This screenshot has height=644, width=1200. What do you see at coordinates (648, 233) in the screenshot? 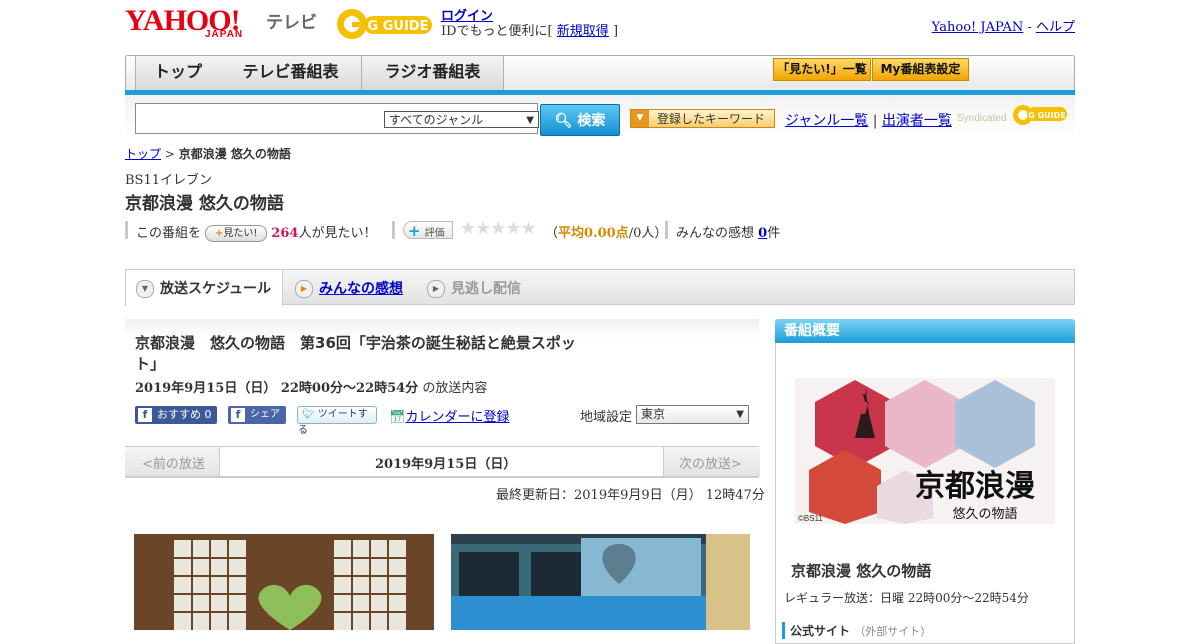
I see `avg-count: /0人）` at bounding box center [648, 233].